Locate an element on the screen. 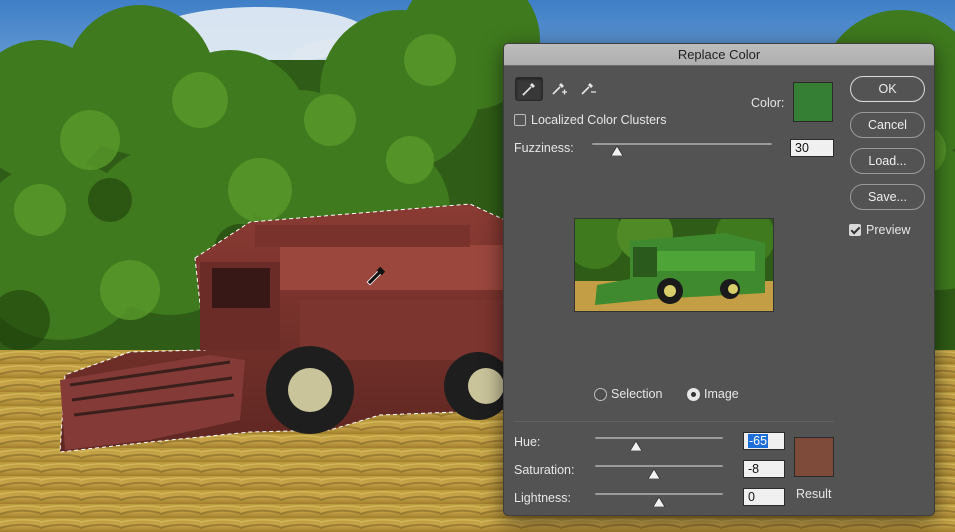  preview-label: Preview is located at coordinates (888, 230).